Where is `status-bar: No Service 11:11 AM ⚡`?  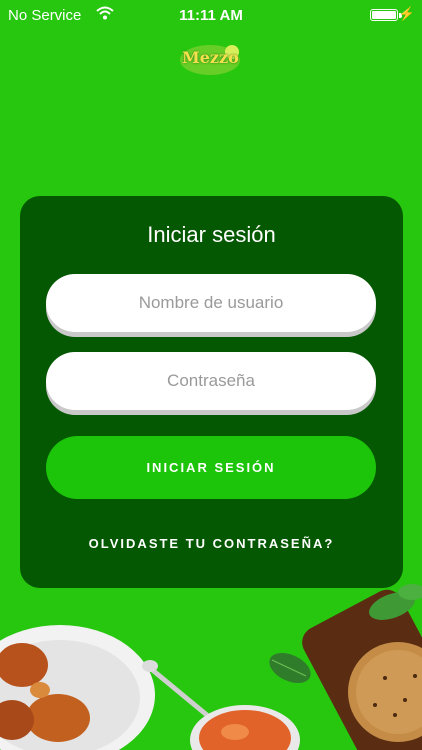 status-bar: No Service 11:11 AM ⚡ is located at coordinates (211, 15).